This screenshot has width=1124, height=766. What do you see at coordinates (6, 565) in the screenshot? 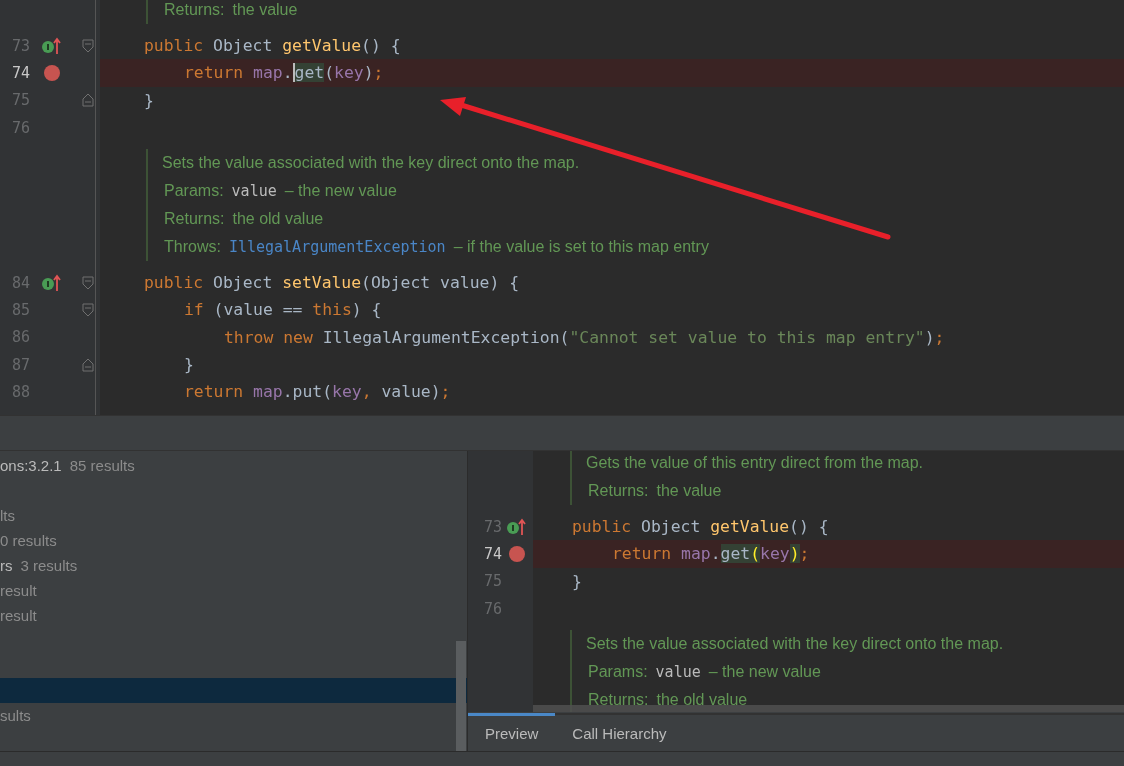
I see `usage-name: rs` at bounding box center [6, 565].